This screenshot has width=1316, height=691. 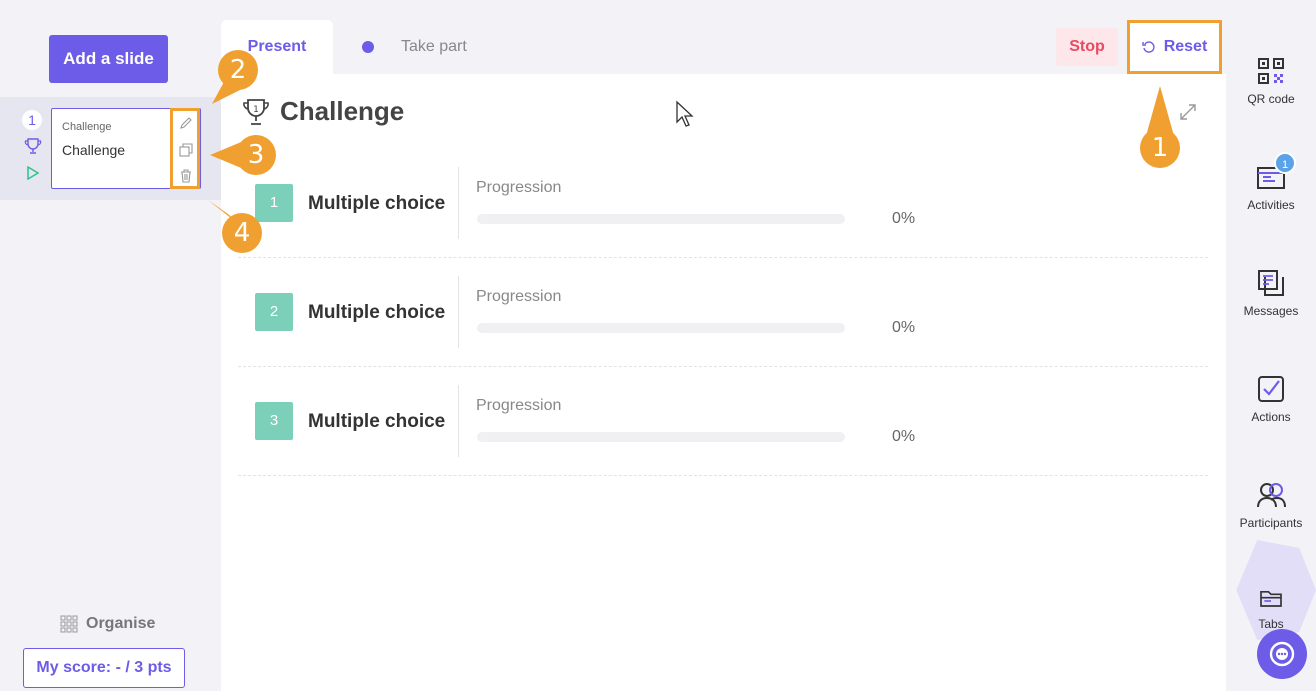 What do you see at coordinates (723, 421) in the screenshot?
I see `question-row: 3 Multiple choice Progression 0%` at bounding box center [723, 421].